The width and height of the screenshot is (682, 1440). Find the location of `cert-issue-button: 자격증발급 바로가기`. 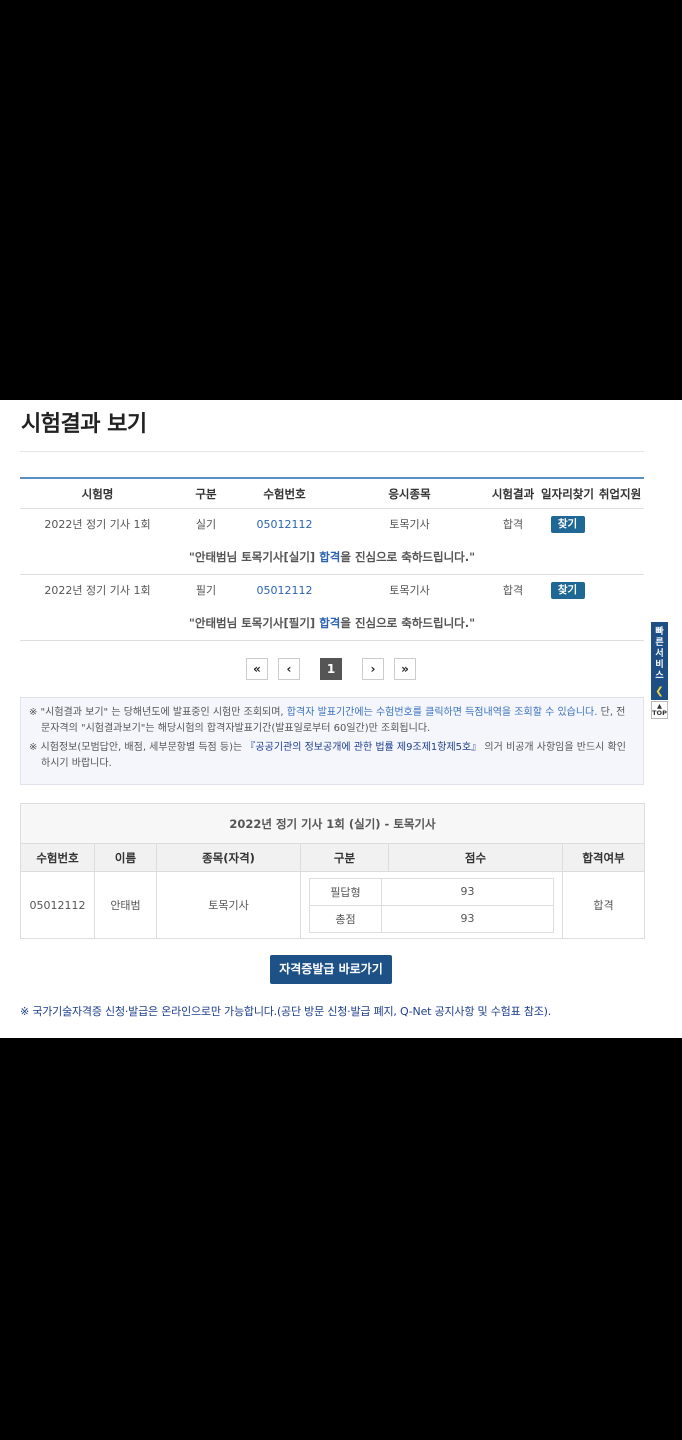

cert-issue-button: 자격증발급 바로가기 is located at coordinates (331, 969).